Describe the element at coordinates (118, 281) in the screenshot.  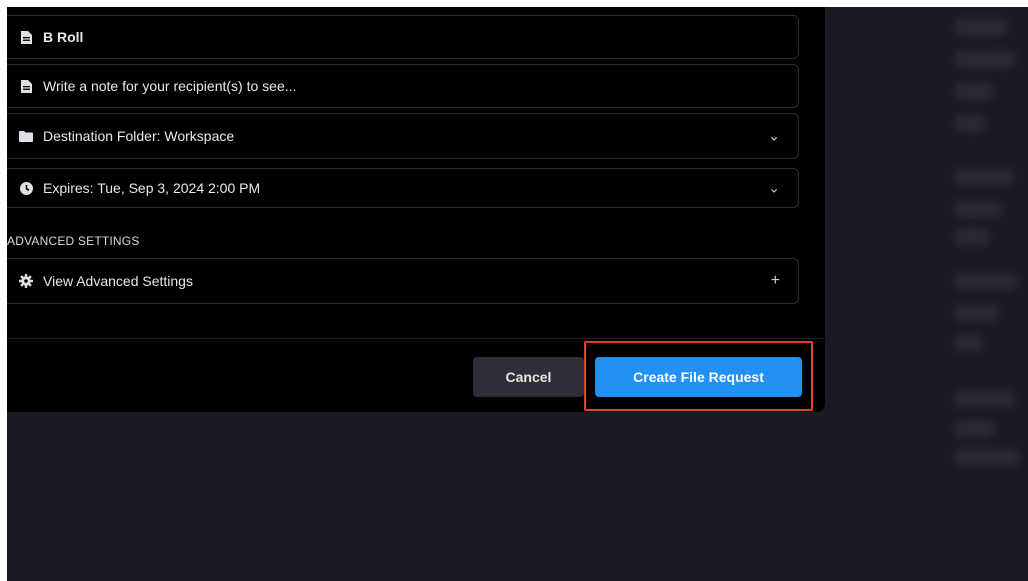
I see `advanced-toggle-label: View Advanced Settings` at that location.